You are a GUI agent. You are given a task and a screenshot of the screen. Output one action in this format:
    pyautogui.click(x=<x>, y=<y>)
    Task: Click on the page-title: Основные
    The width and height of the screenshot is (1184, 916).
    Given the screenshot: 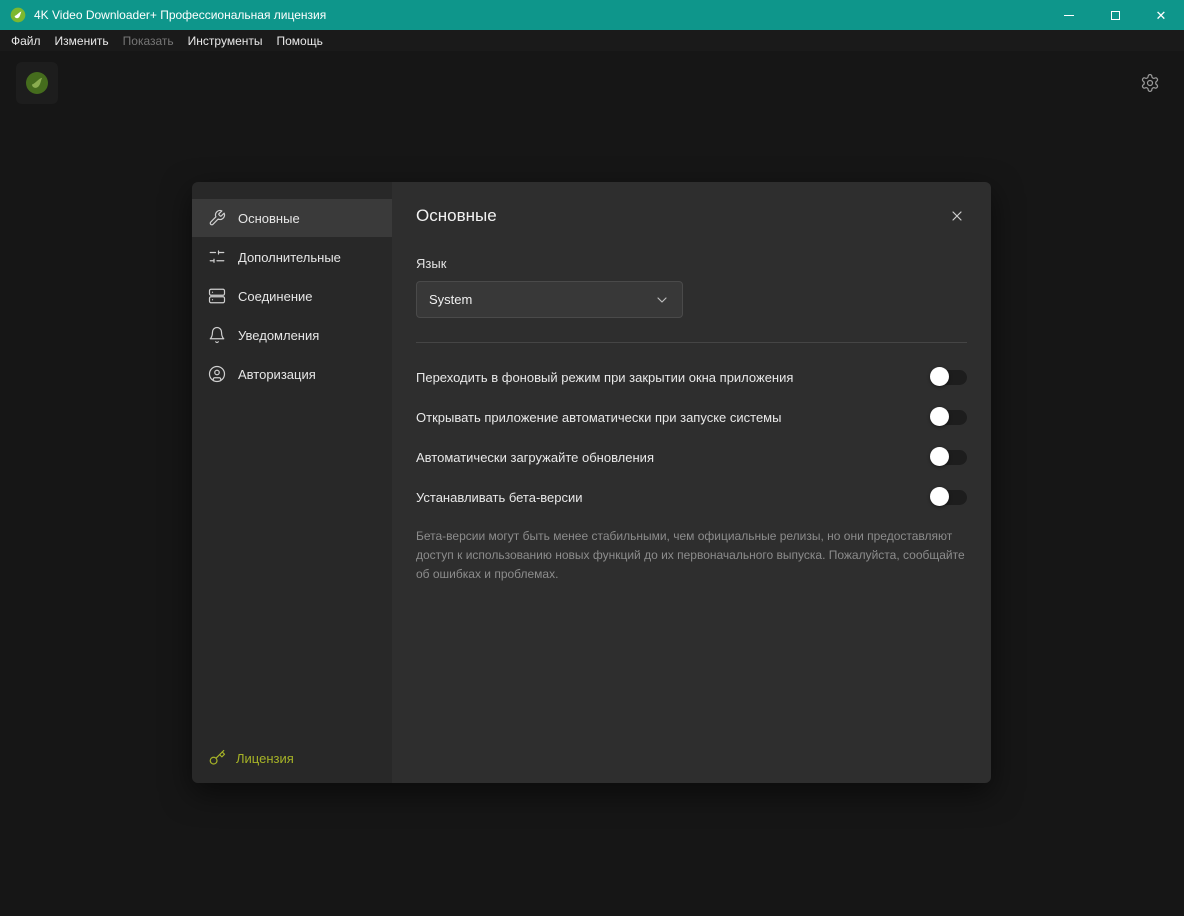 What is the action you would take?
    pyautogui.click(x=456, y=215)
    